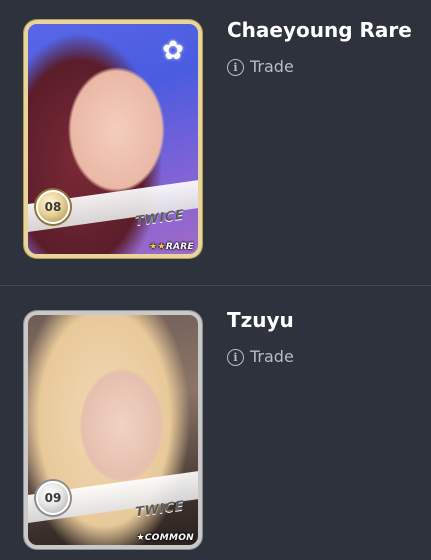 The width and height of the screenshot is (431, 560). What do you see at coordinates (173, 51) in the screenshot?
I see `flower-decoration-icon: ✿` at bounding box center [173, 51].